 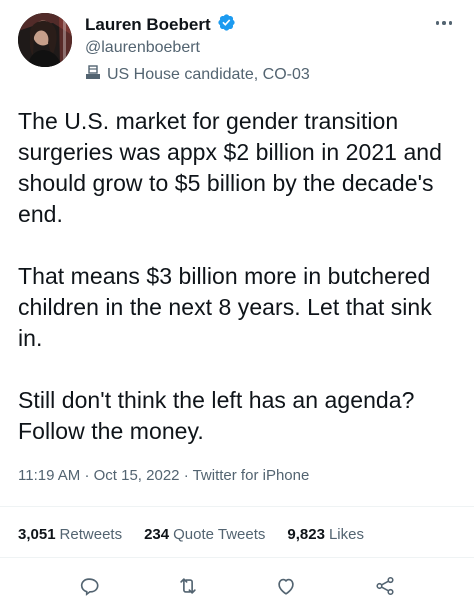 What do you see at coordinates (325, 534) in the screenshot?
I see `likes-stat: 9,823 Likes` at bounding box center [325, 534].